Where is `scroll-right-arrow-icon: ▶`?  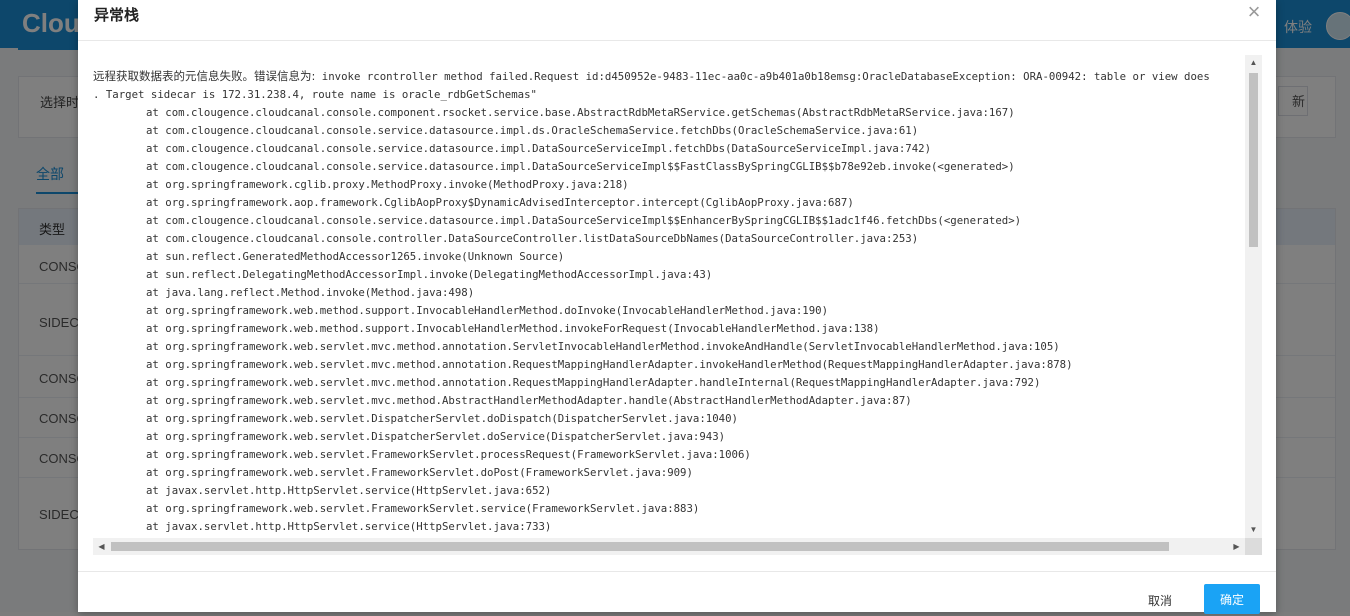 scroll-right-arrow-icon: ▶ is located at coordinates (1236, 546).